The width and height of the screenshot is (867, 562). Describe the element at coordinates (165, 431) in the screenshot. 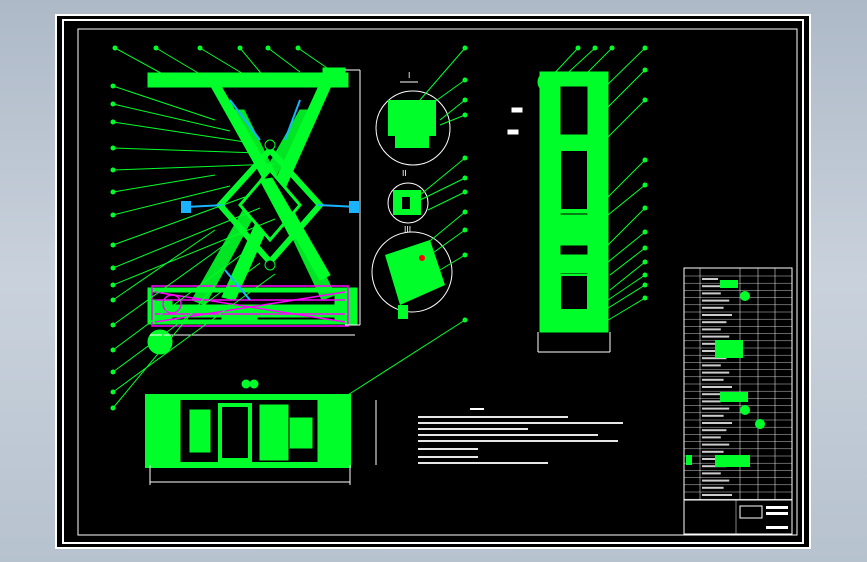

I see `top-view-left-end` at that location.